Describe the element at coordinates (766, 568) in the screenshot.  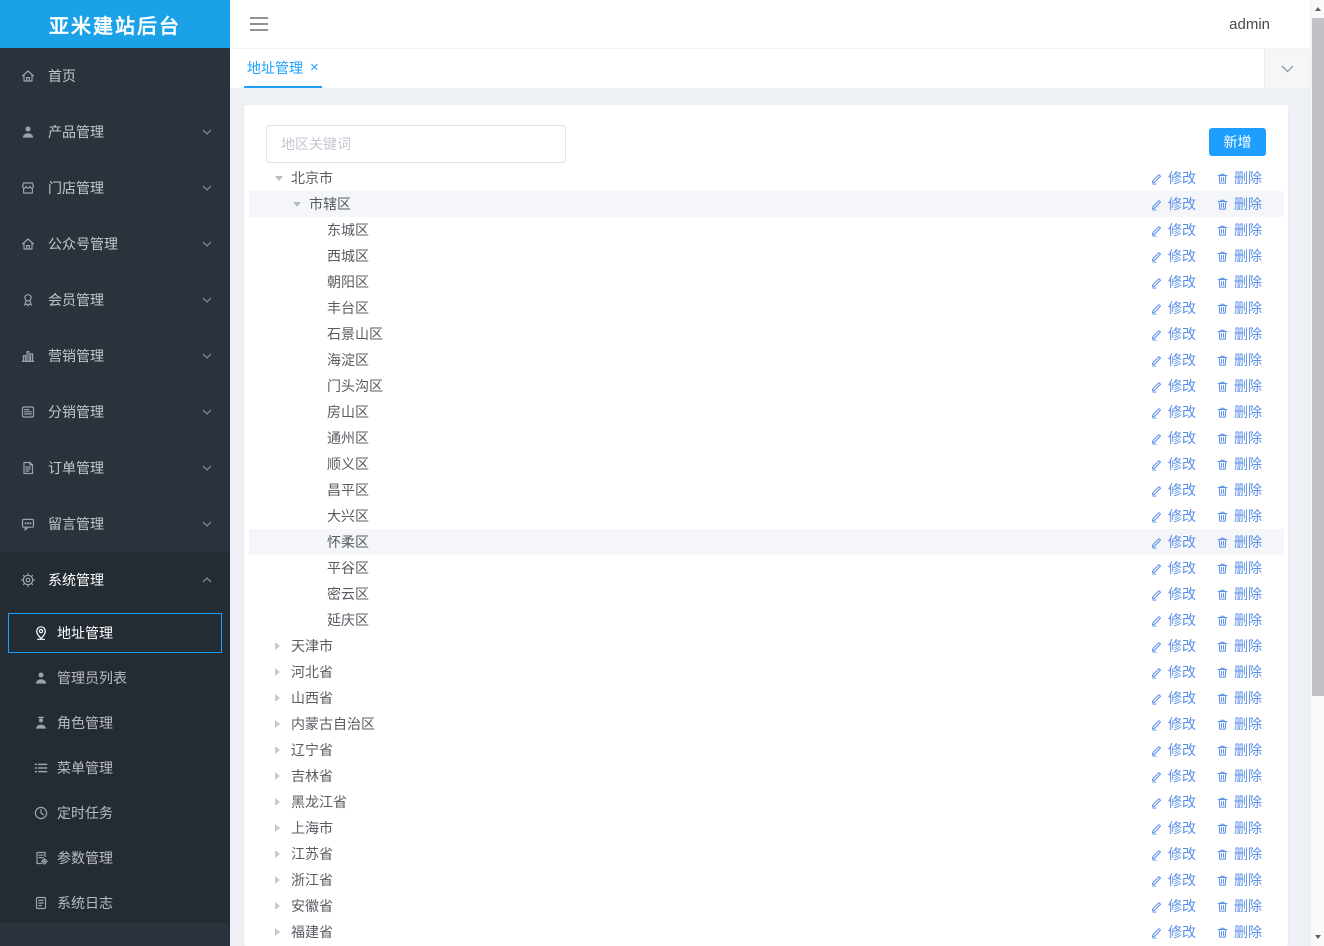
I see `tree-row: 平谷区 修改 删除` at that location.